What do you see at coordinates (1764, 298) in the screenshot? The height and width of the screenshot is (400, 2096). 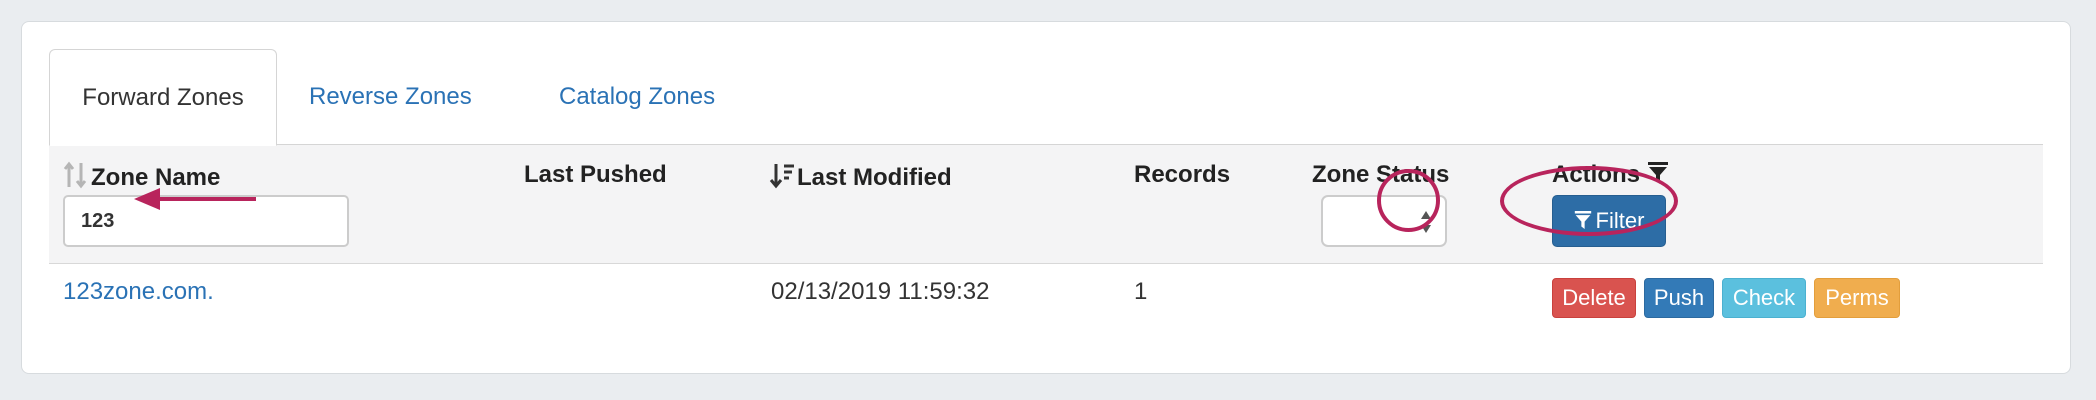 I see `check-button: Check` at bounding box center [1764, 298].